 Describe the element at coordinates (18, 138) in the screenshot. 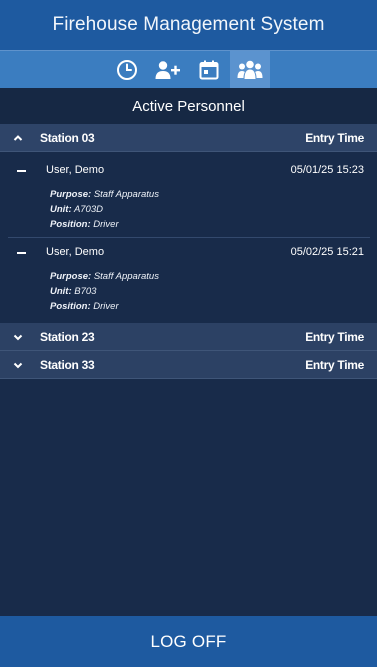

I see `chevron-up-icon` at that location.